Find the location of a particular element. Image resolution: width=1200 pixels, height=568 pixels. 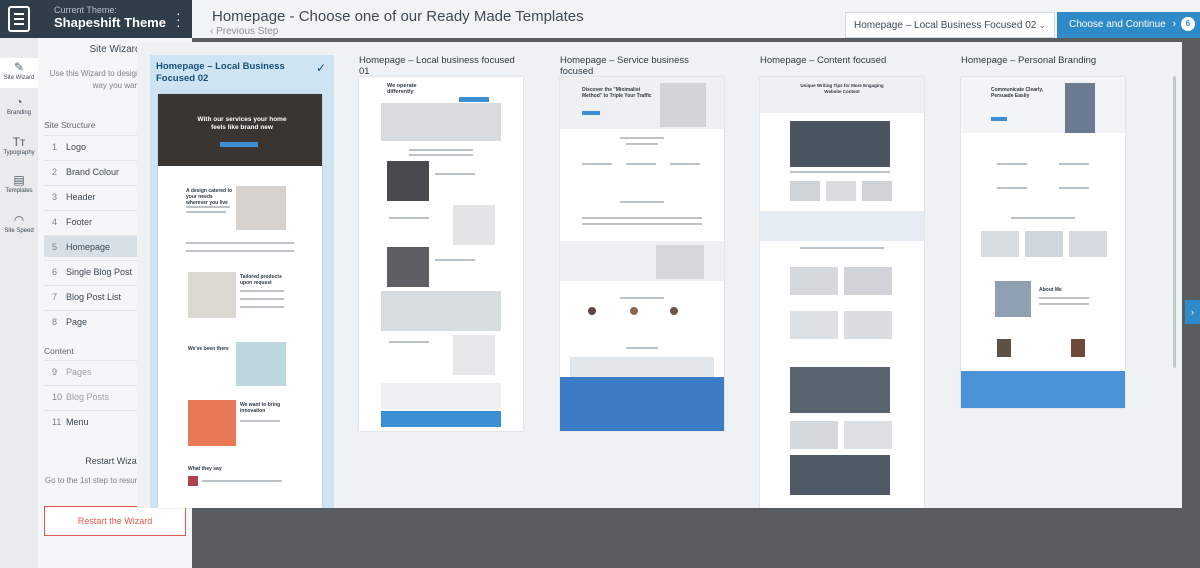

nav-templates: ▤ Templates is located at coordinates (19, 184).